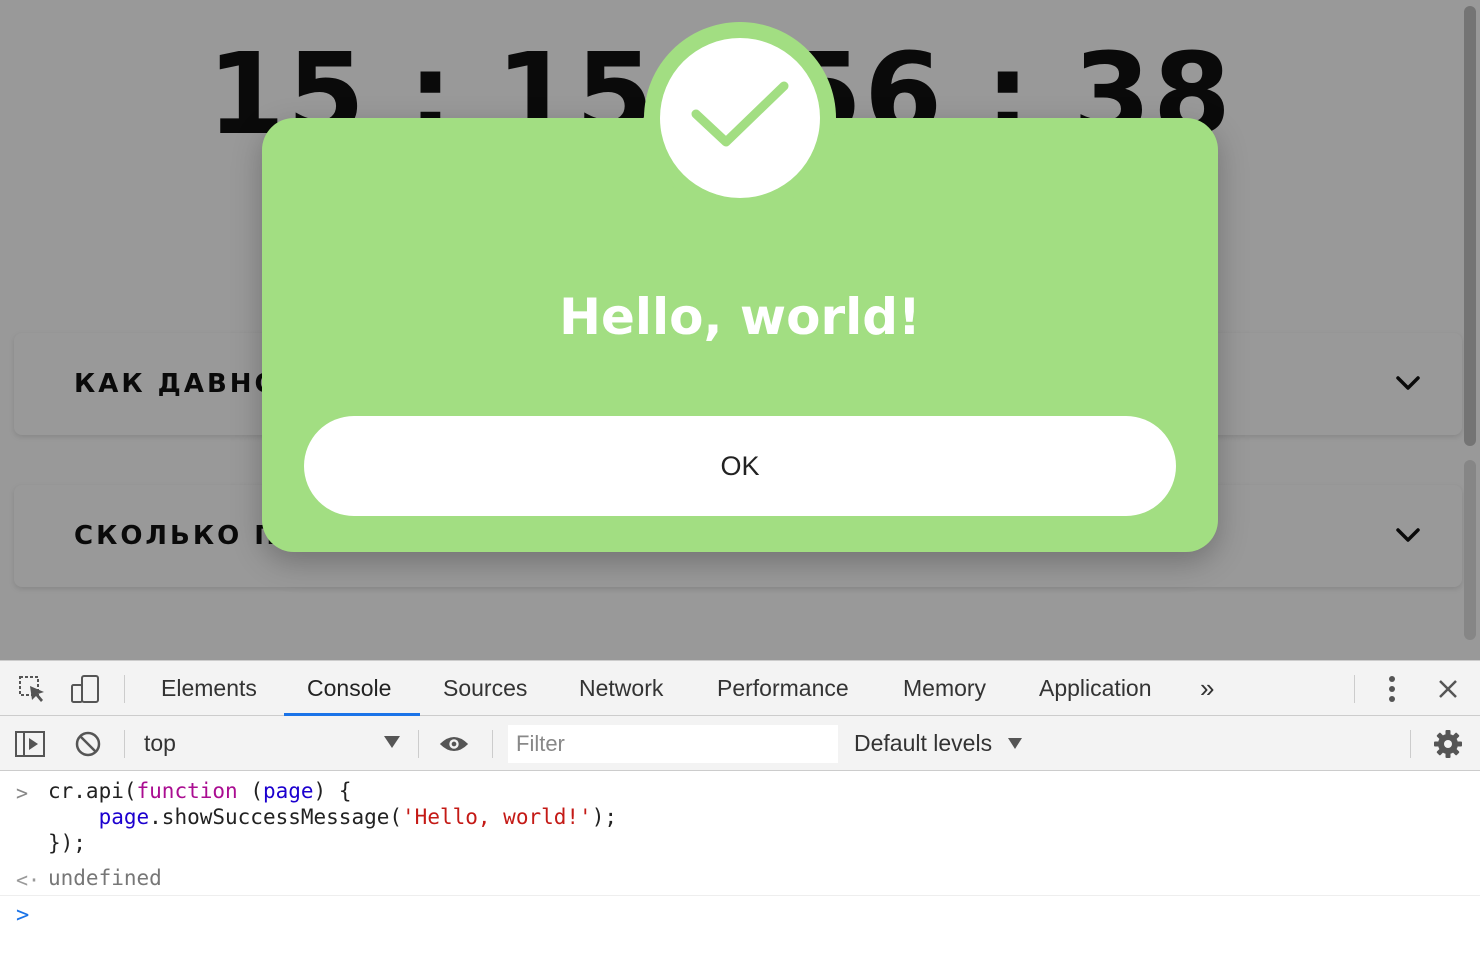 This screenshot has height=960, width=1480. I want to click on sidebar-toggle-icon, so click(30, 744).